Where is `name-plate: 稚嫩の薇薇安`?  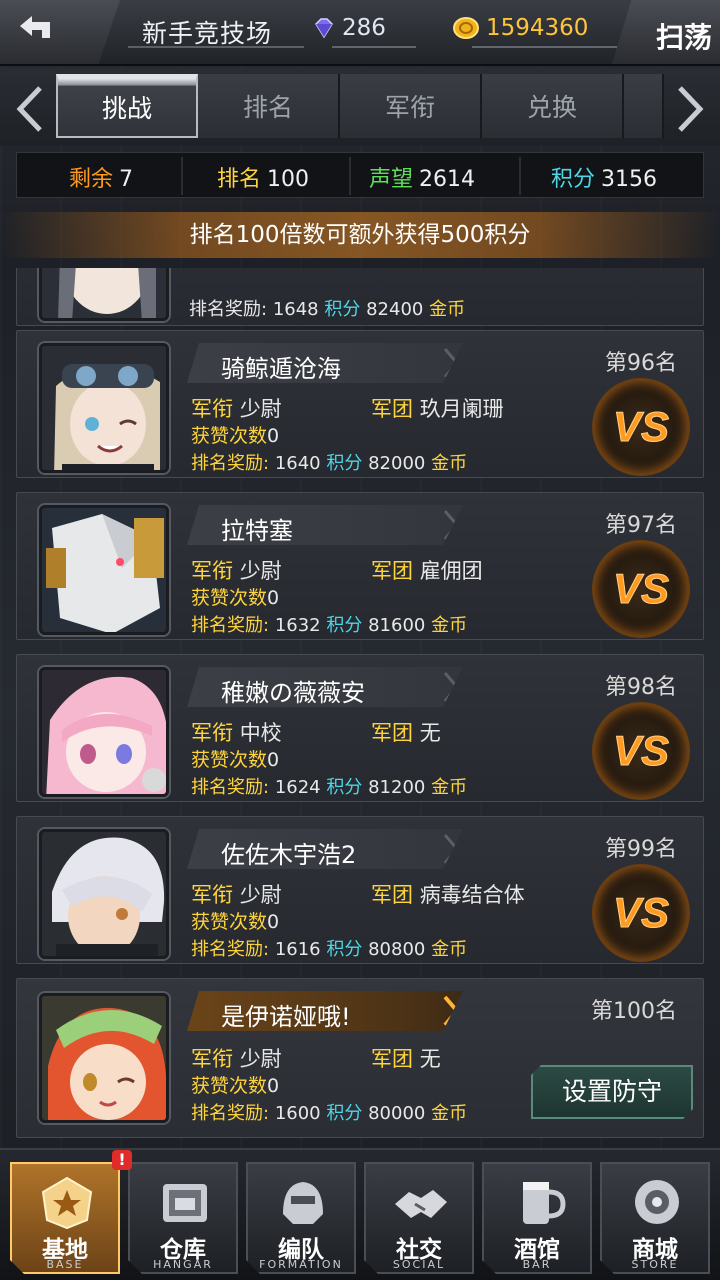 name-plate: 稚嫩の薇薇安 is located at coordinates (325, 687).